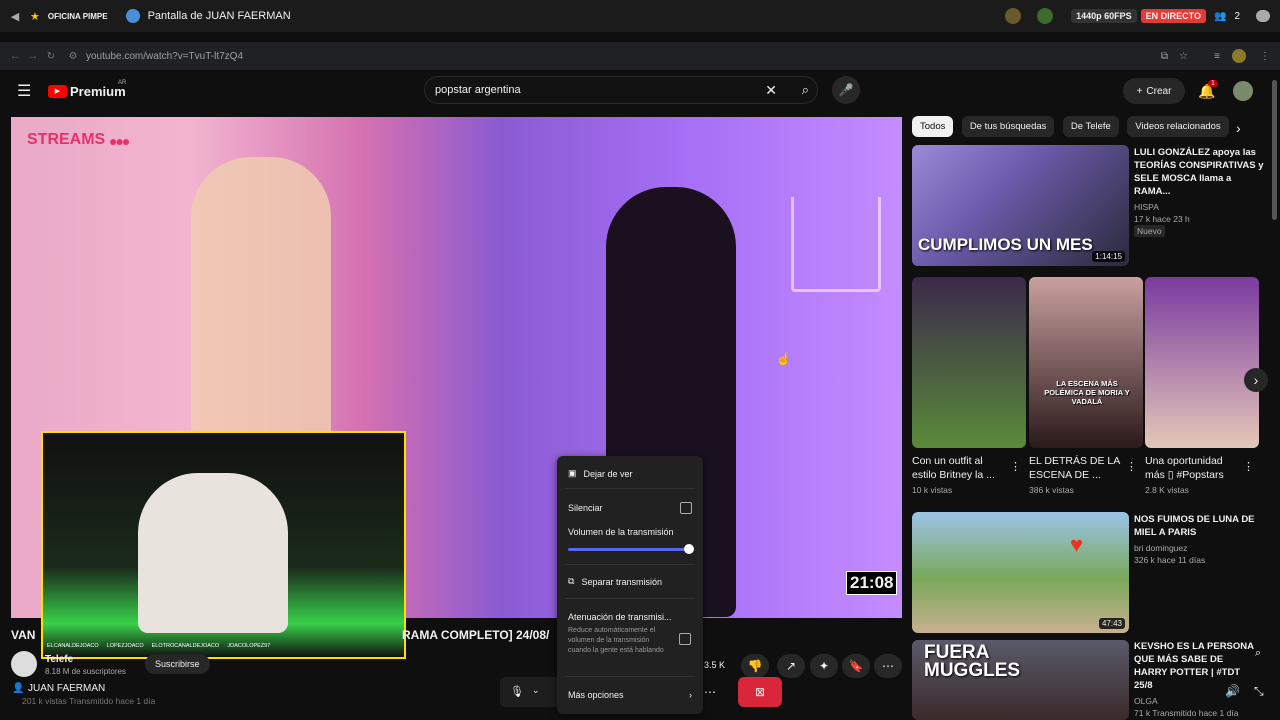 The height and width of the screenshot is (720, 1280). Describe the element at coordinates (1243, 91) in the screenshot. I see `user-avatar` at that location.